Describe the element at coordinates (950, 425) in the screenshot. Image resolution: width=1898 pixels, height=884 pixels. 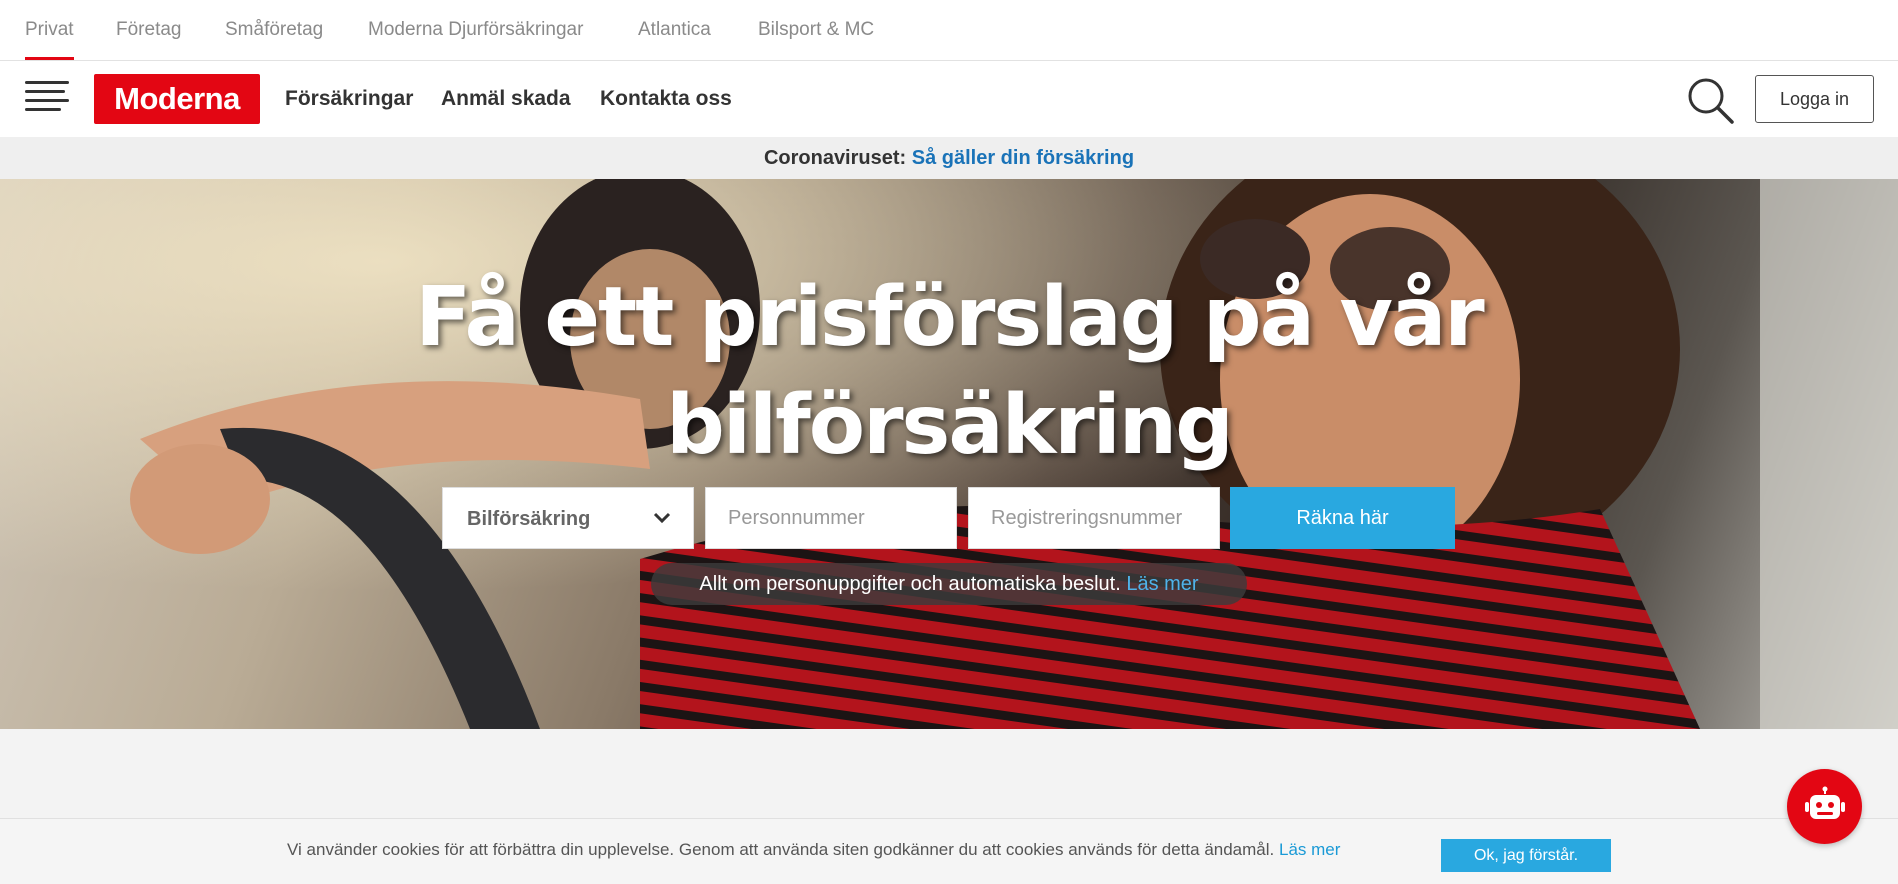
I see `hero-title-line2: bilförsäkring` at that location.